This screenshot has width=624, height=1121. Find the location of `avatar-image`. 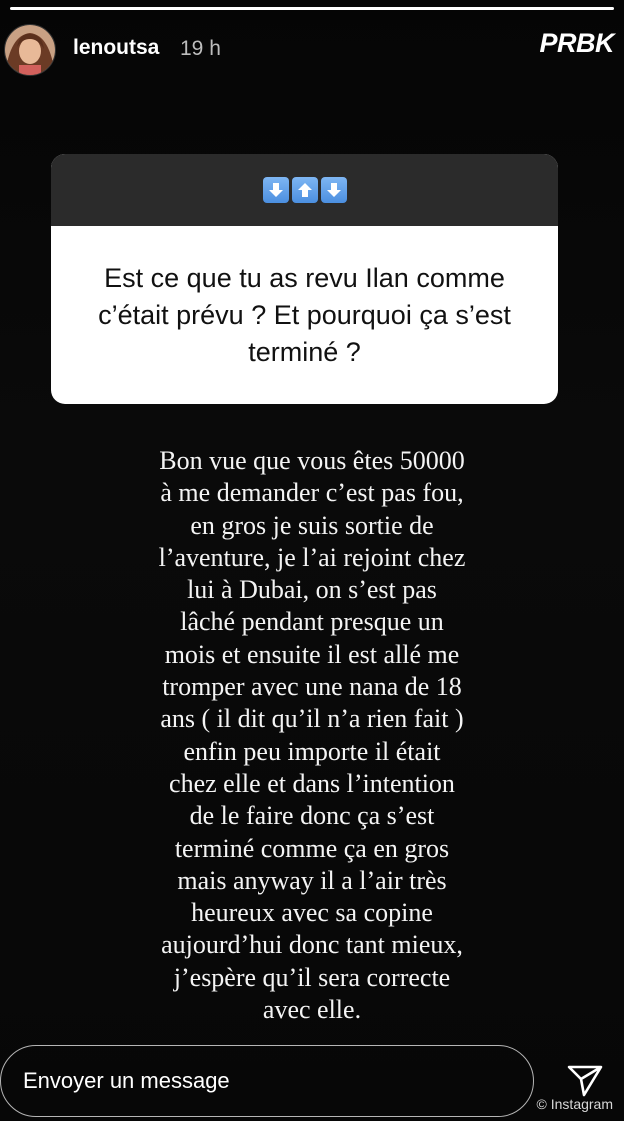

avatar-image is located at coordinates (30, 50).